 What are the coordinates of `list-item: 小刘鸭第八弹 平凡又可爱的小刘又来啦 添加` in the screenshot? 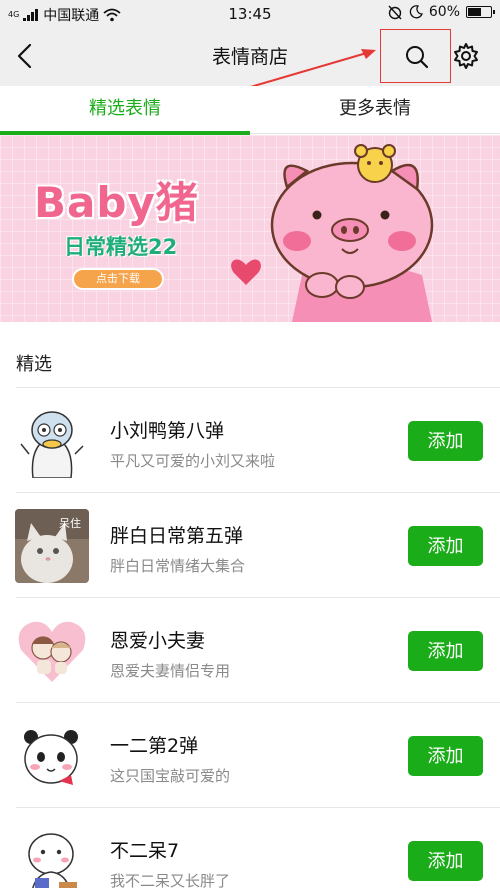 It's located at (250, 440).